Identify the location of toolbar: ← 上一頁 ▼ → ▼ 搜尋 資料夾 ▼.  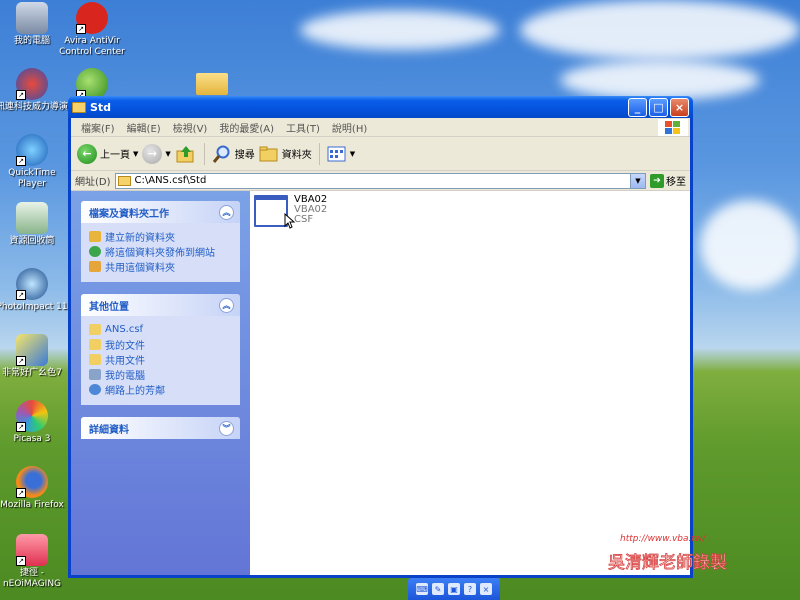
(380, 154).